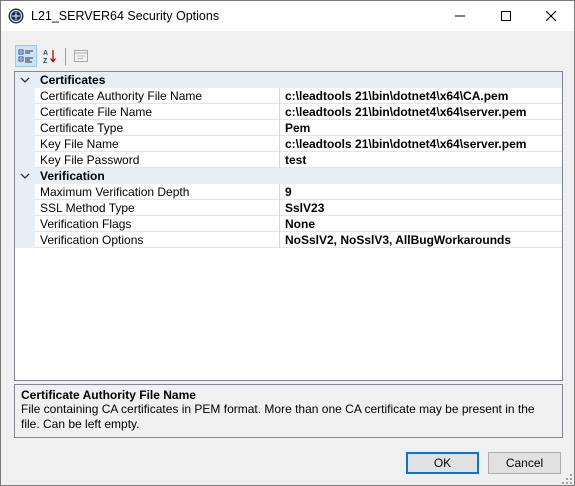  Describe the element at coordinates (65, 56) in the screenshot. I see `toolbar-separator` at that location.